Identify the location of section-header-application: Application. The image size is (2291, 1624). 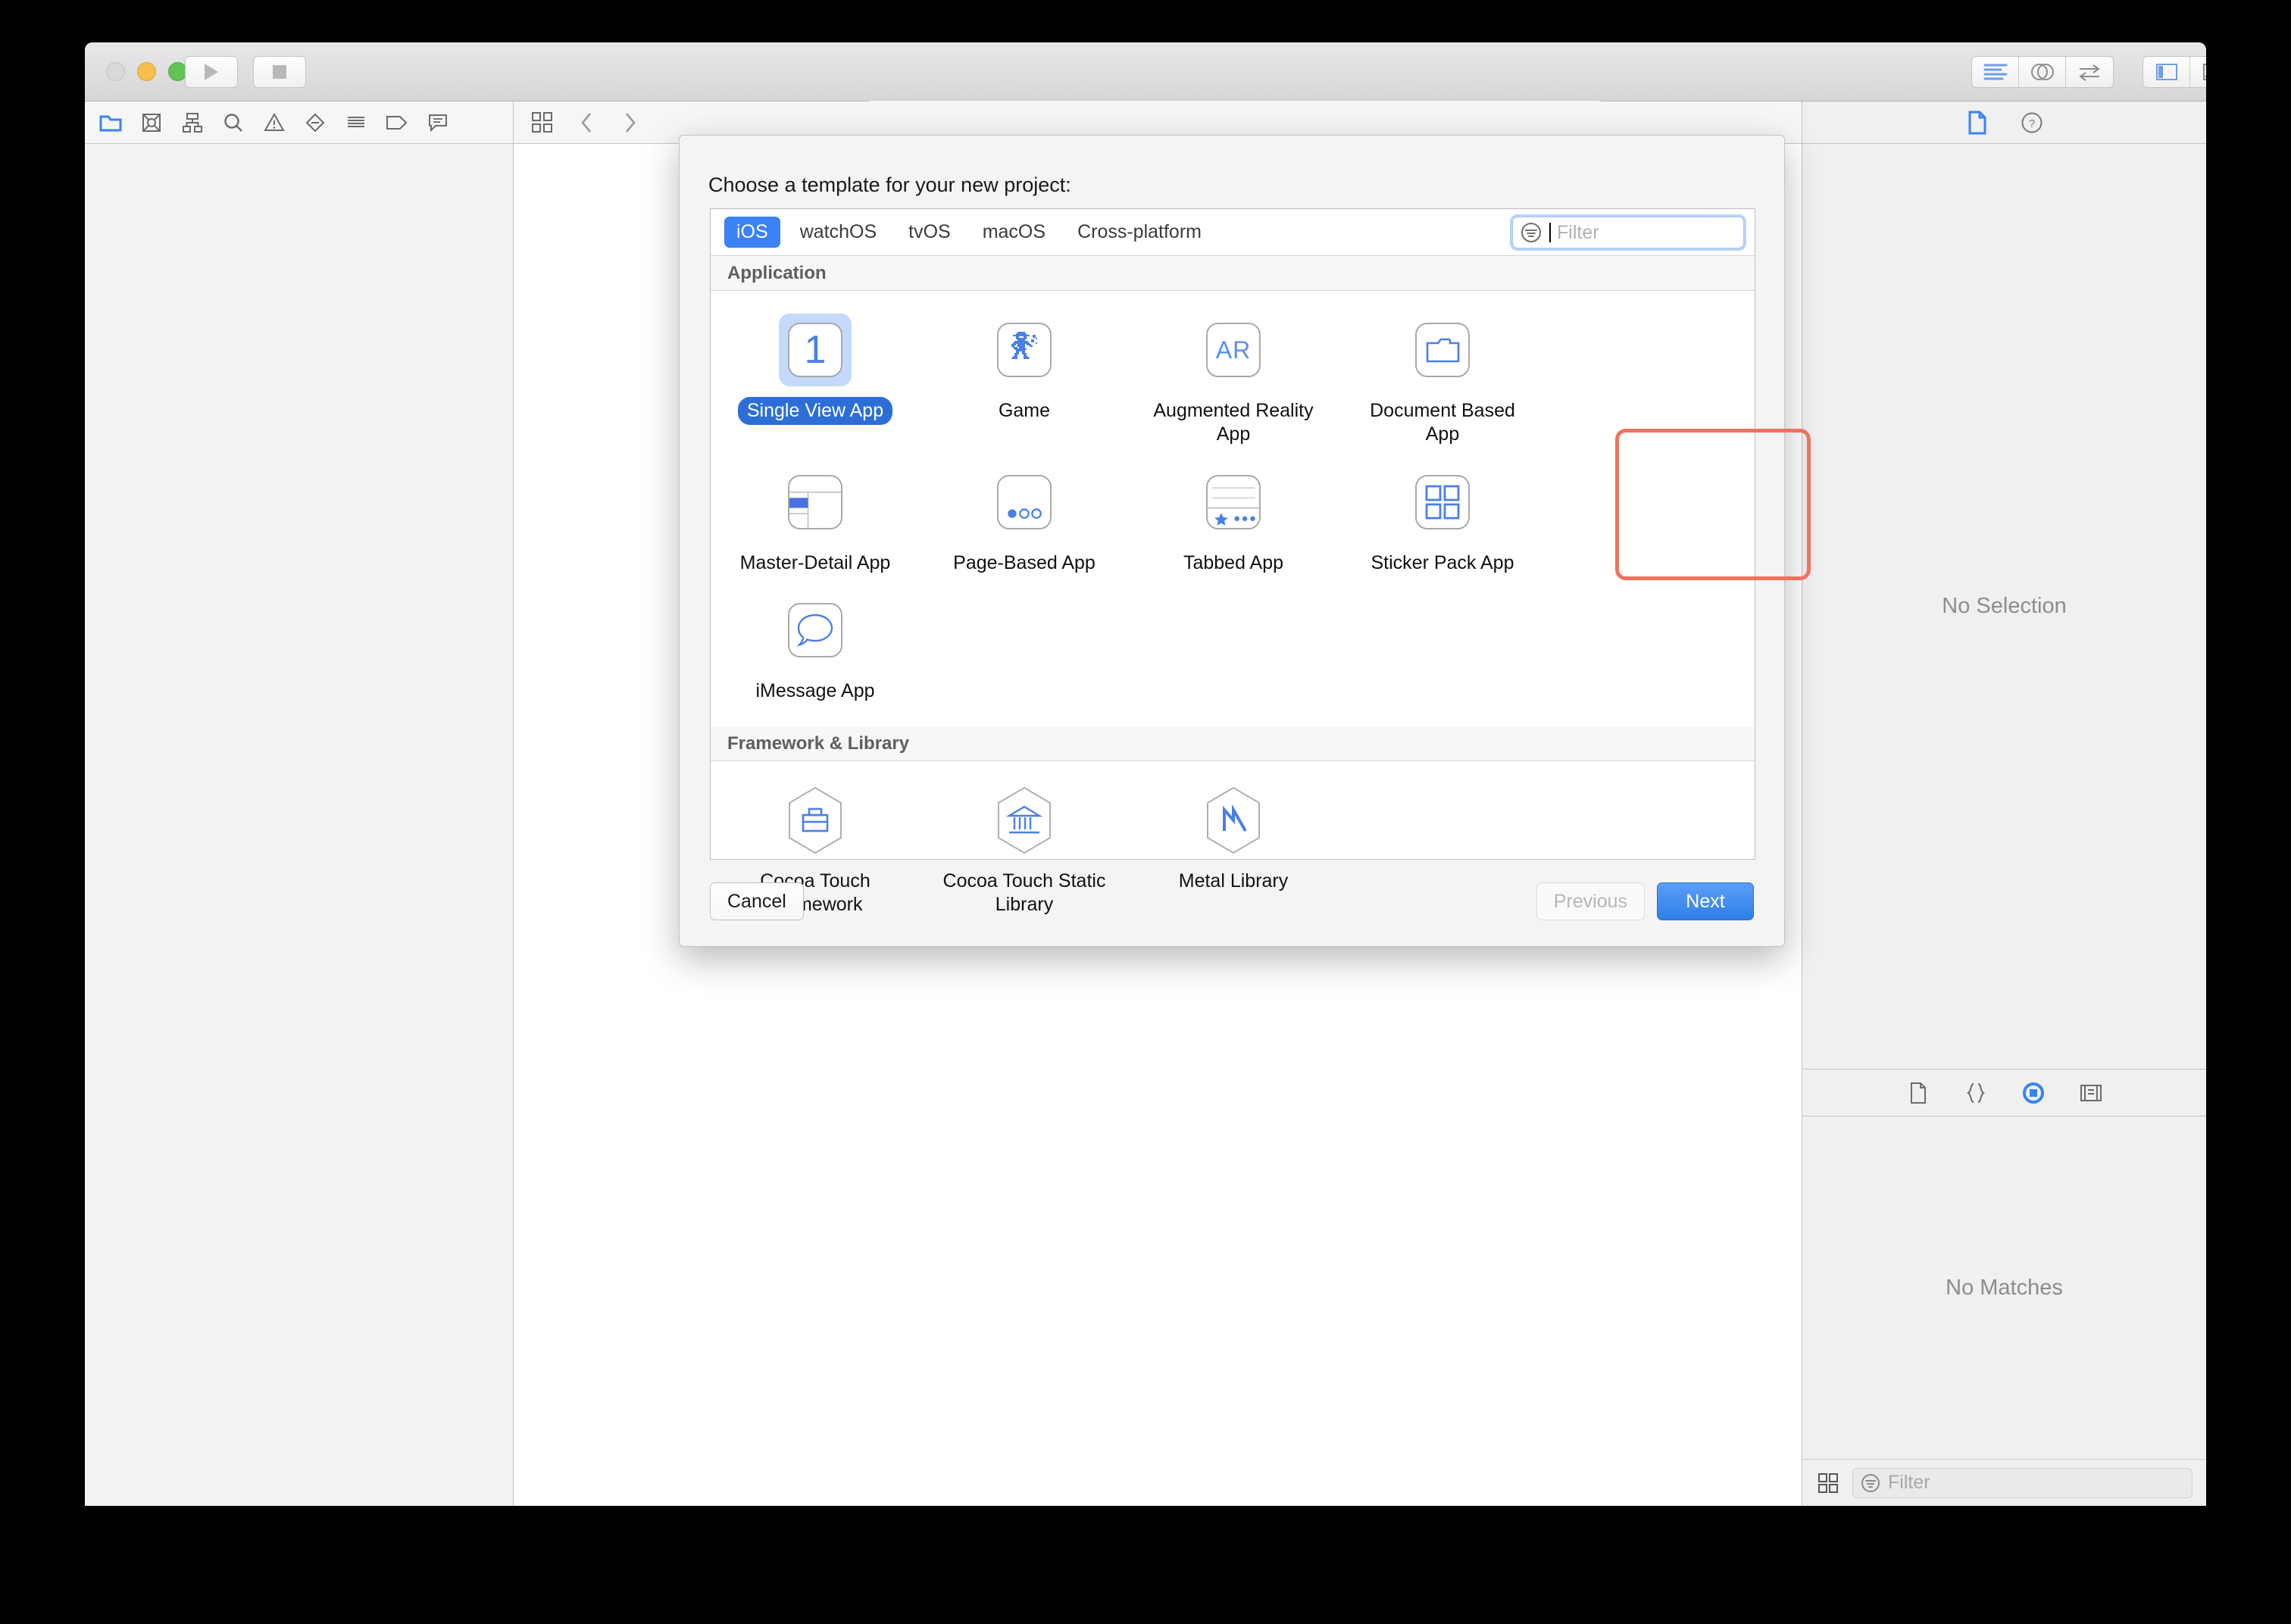
(1233, 273).